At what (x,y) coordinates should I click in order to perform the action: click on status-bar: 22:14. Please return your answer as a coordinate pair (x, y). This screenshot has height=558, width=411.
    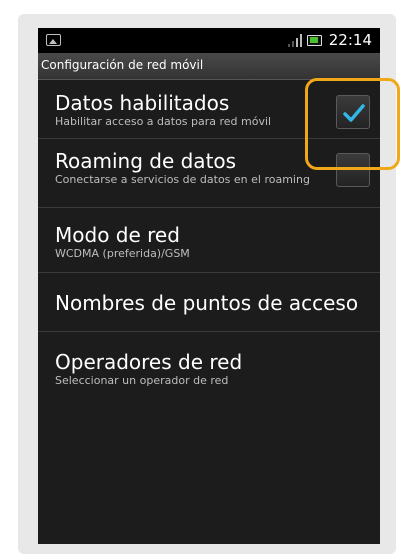
    Looking at the image, I should click on (209, 40).